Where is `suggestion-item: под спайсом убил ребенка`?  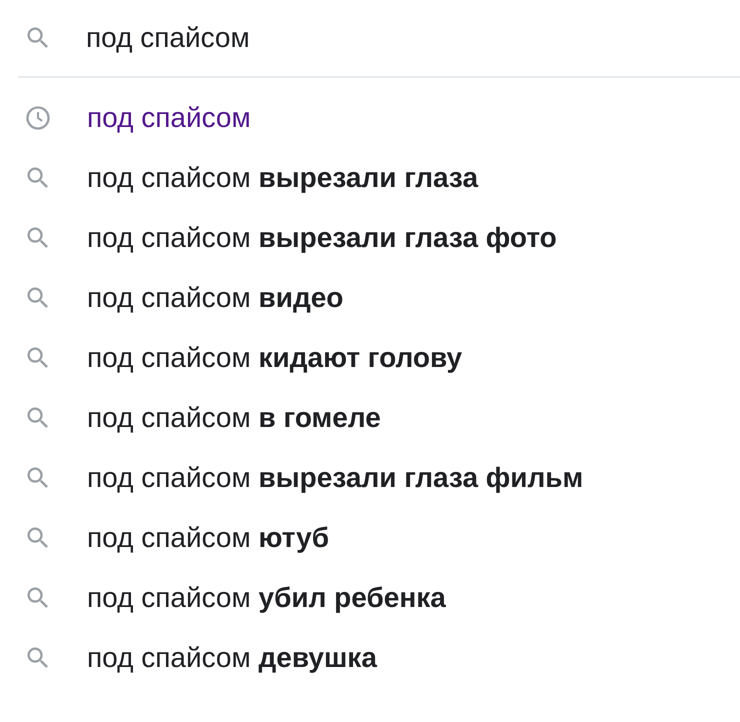
suggestion-item: под спайсом убил ребенка is located at coordinates (370, 598).